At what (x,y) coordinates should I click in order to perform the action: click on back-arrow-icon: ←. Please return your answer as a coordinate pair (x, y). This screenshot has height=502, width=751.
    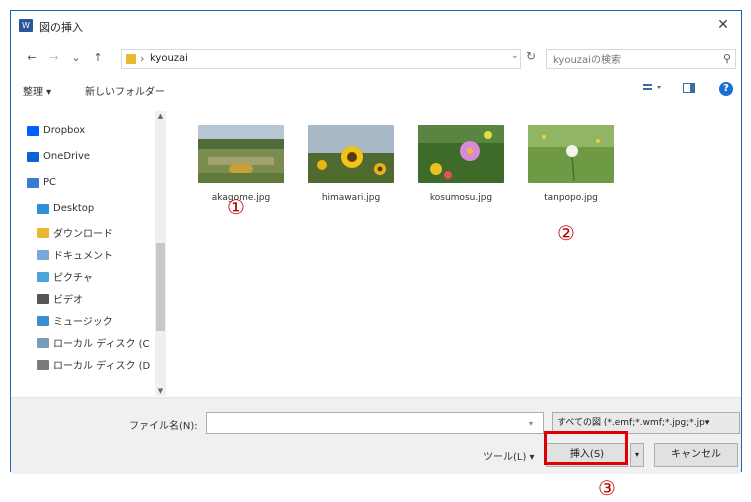
    Looking at the image, I should click on (32, 58).